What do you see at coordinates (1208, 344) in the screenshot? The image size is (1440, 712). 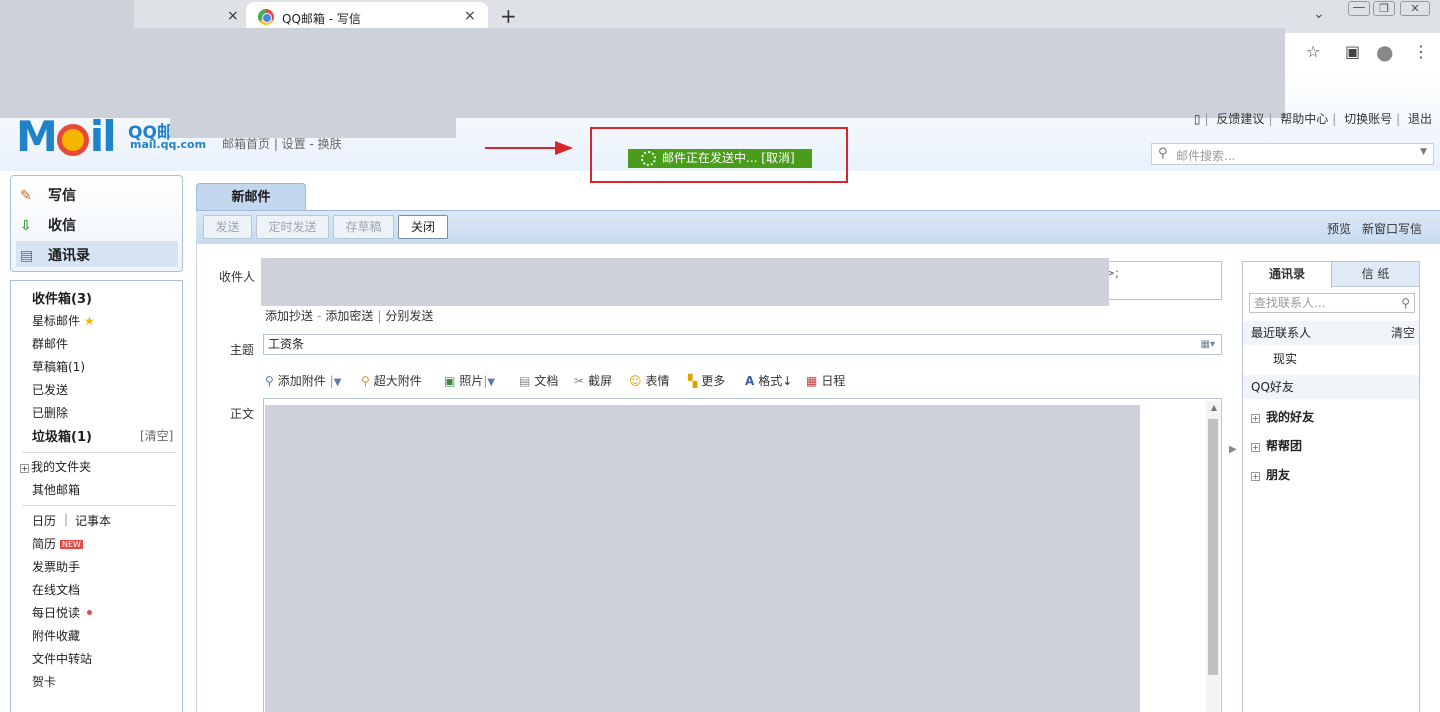 I see `subject-style-grid-icon: ▦▾` at bounding box center [1208, 344].